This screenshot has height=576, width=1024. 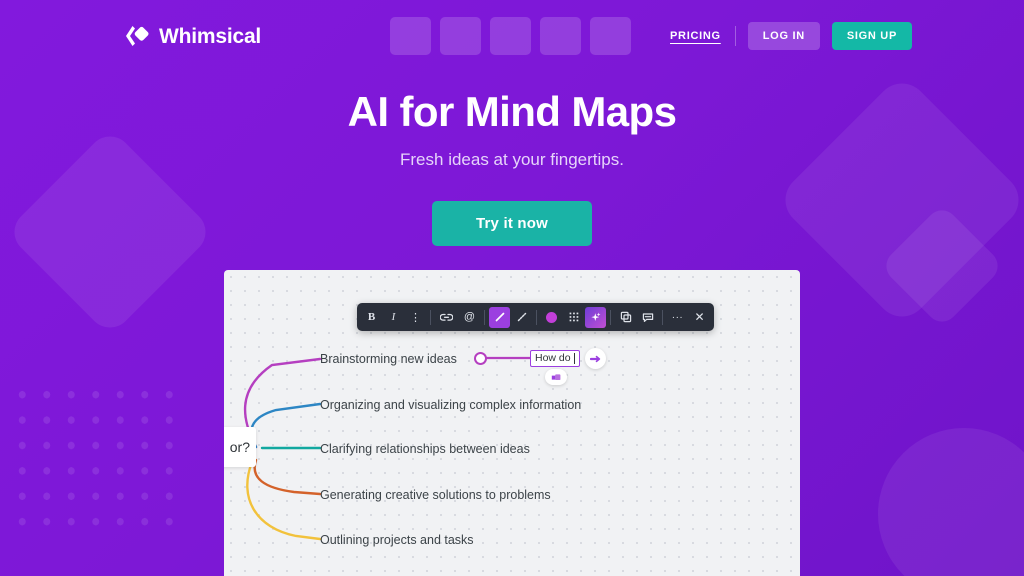 I want to click on decorative-circle-bottom-right, so click(x=951, y=502).